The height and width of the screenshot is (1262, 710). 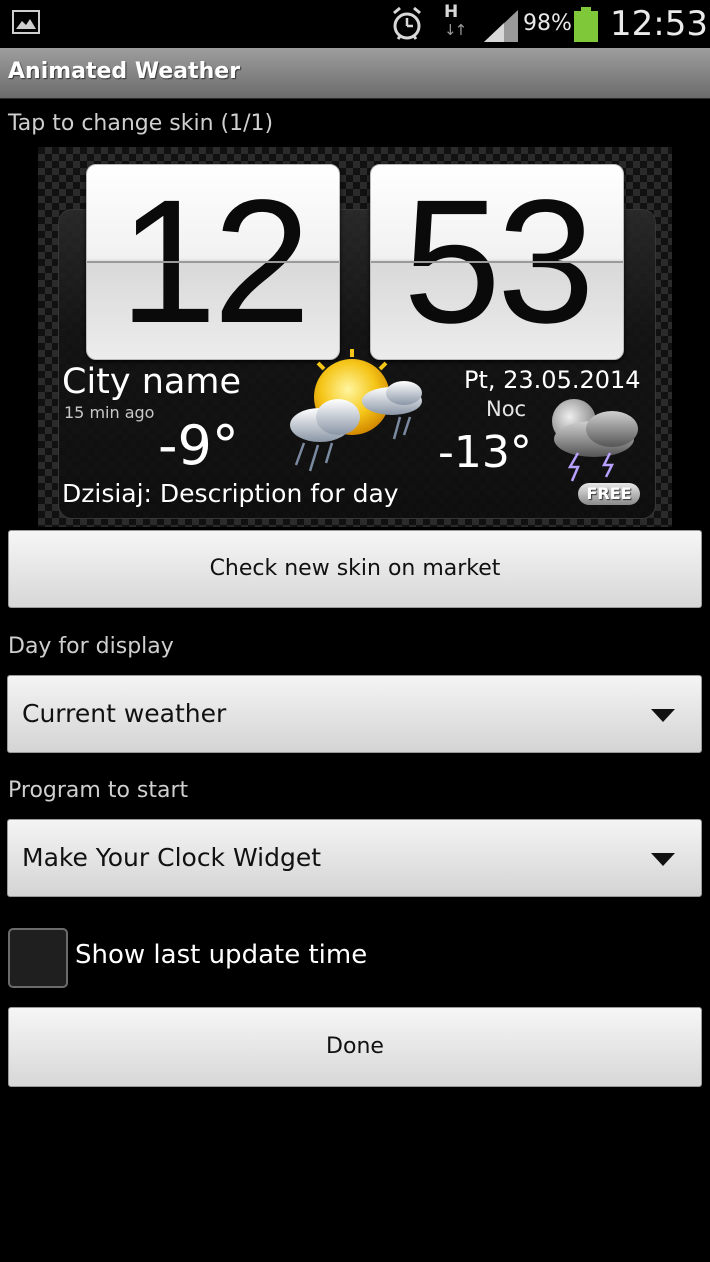 What do you see at coordinates (38, 958) in the screenshot?
I see `show-last-update-checkbox` at bounding box center [38, 958].